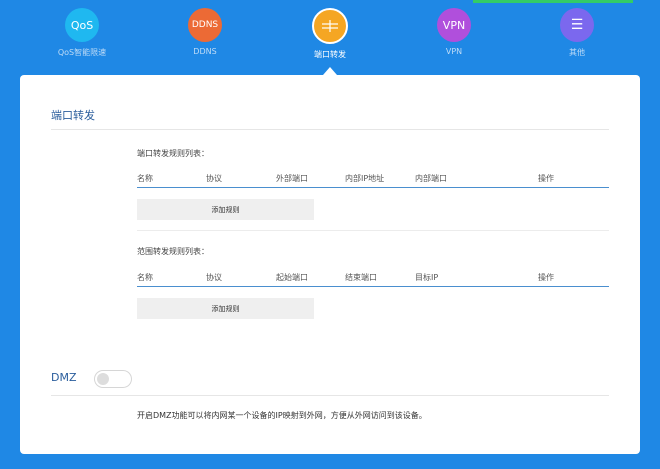  I want to click on range-forward-table-header: 名称 协议 起始端口 结束端口 目标IP 操作, so click(373, 279).